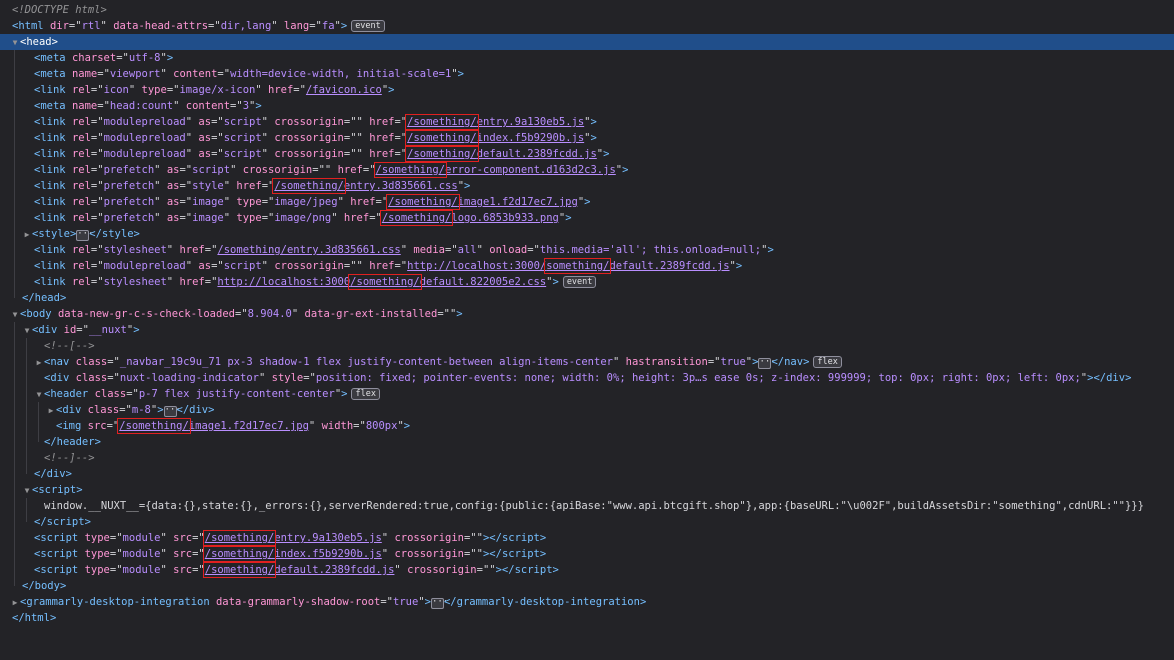 The height and width of the screenshot is (660, 1174). I want to click on tag-name: body, so click(39, 314).